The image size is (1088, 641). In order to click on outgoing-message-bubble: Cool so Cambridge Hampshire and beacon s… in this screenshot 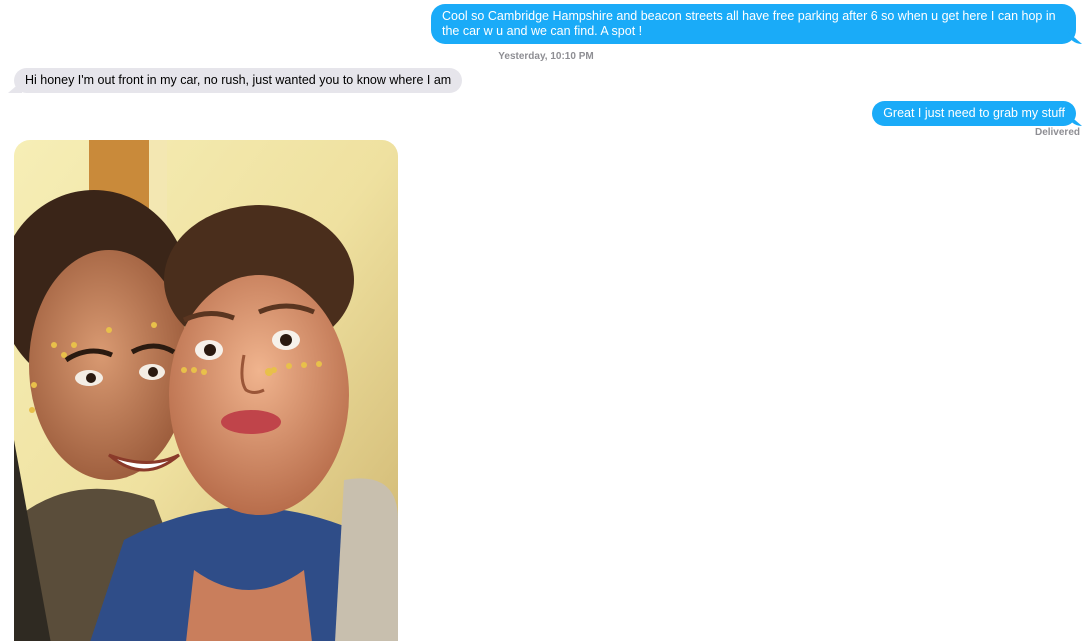, I will do `click(753, 24)`.